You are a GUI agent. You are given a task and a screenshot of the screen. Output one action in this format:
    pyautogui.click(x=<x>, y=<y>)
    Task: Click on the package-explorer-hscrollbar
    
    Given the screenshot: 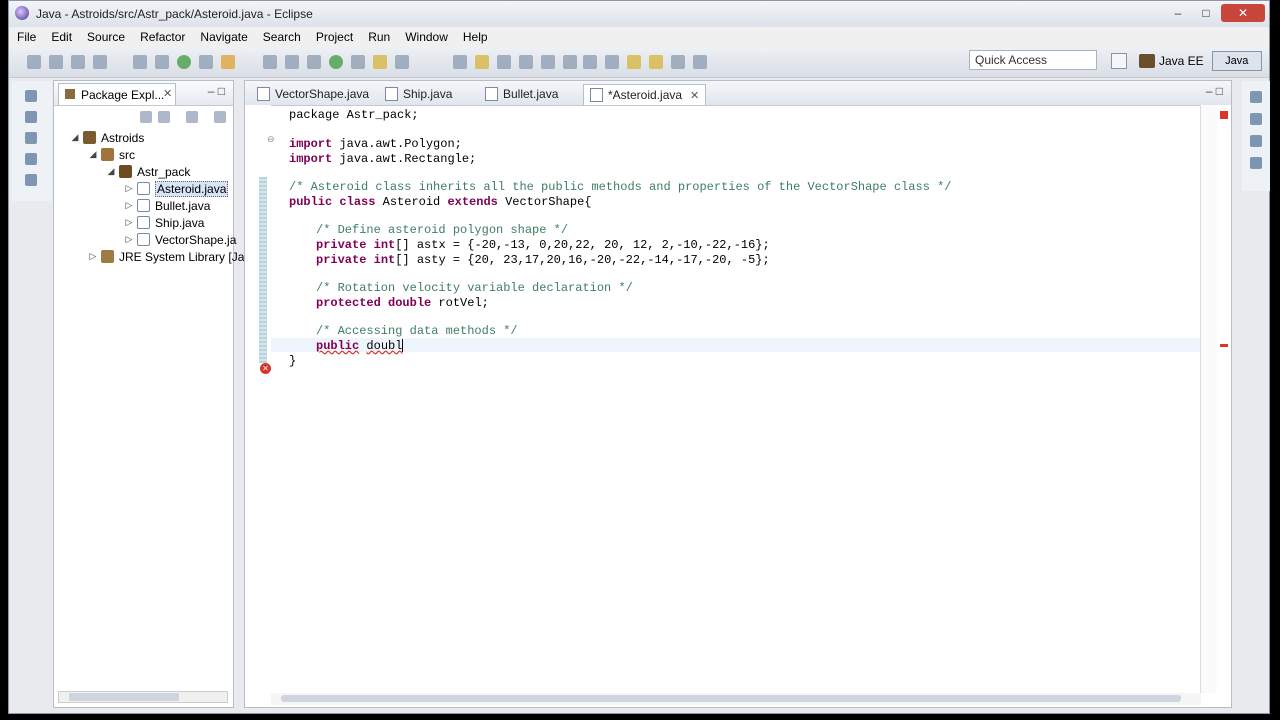 What is the action you would take?
    pyautogui.click(x=143, y=697)
    